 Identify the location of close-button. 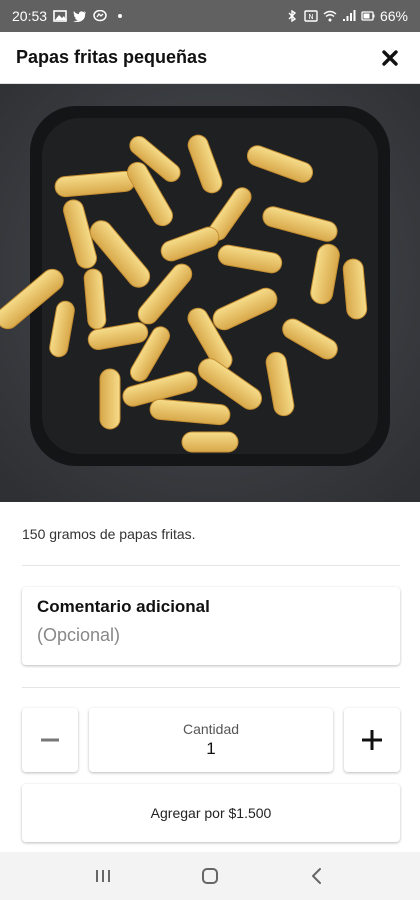
(390, 58).